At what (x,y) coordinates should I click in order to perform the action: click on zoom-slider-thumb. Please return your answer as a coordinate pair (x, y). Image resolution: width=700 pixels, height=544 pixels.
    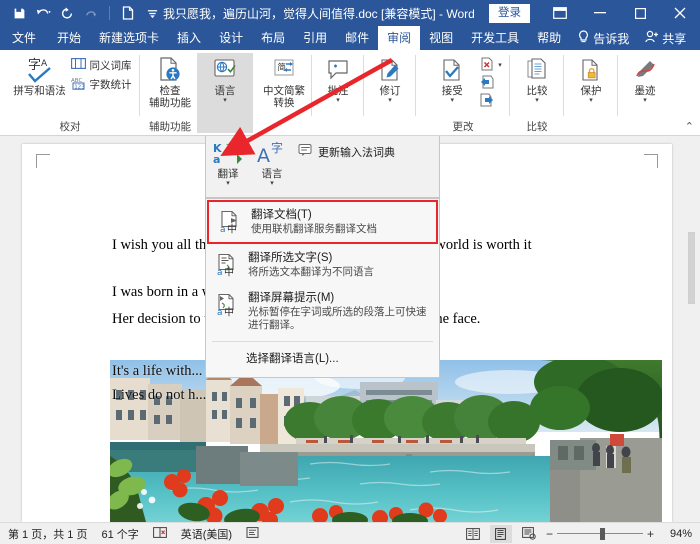
    Looking at the image, I should click on (602, 533).